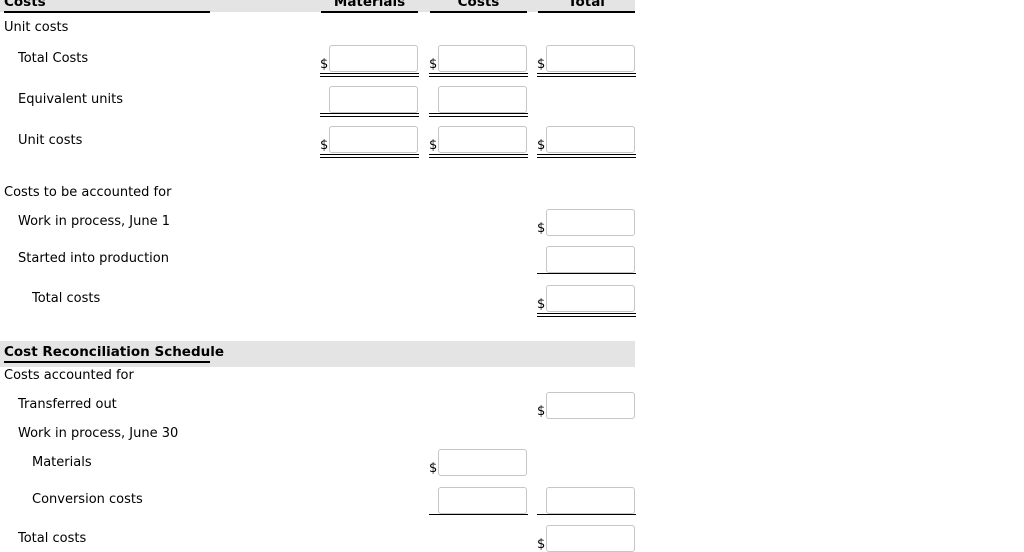  What do you see at coordinates (69, 375) in the screenshot?
I see `row-label-costs-accounted-for: Costs accounted for` at bounding box center [69, 375].